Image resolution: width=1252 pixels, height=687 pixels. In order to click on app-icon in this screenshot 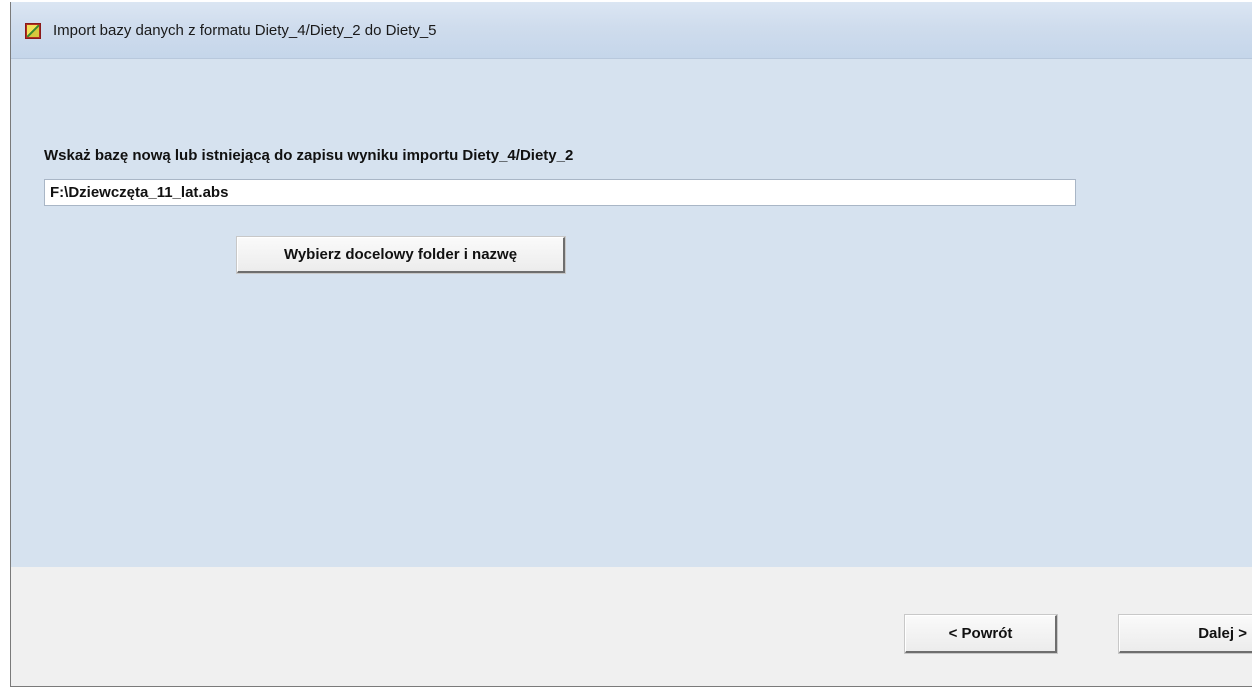, I will do `click(33, 31)`.